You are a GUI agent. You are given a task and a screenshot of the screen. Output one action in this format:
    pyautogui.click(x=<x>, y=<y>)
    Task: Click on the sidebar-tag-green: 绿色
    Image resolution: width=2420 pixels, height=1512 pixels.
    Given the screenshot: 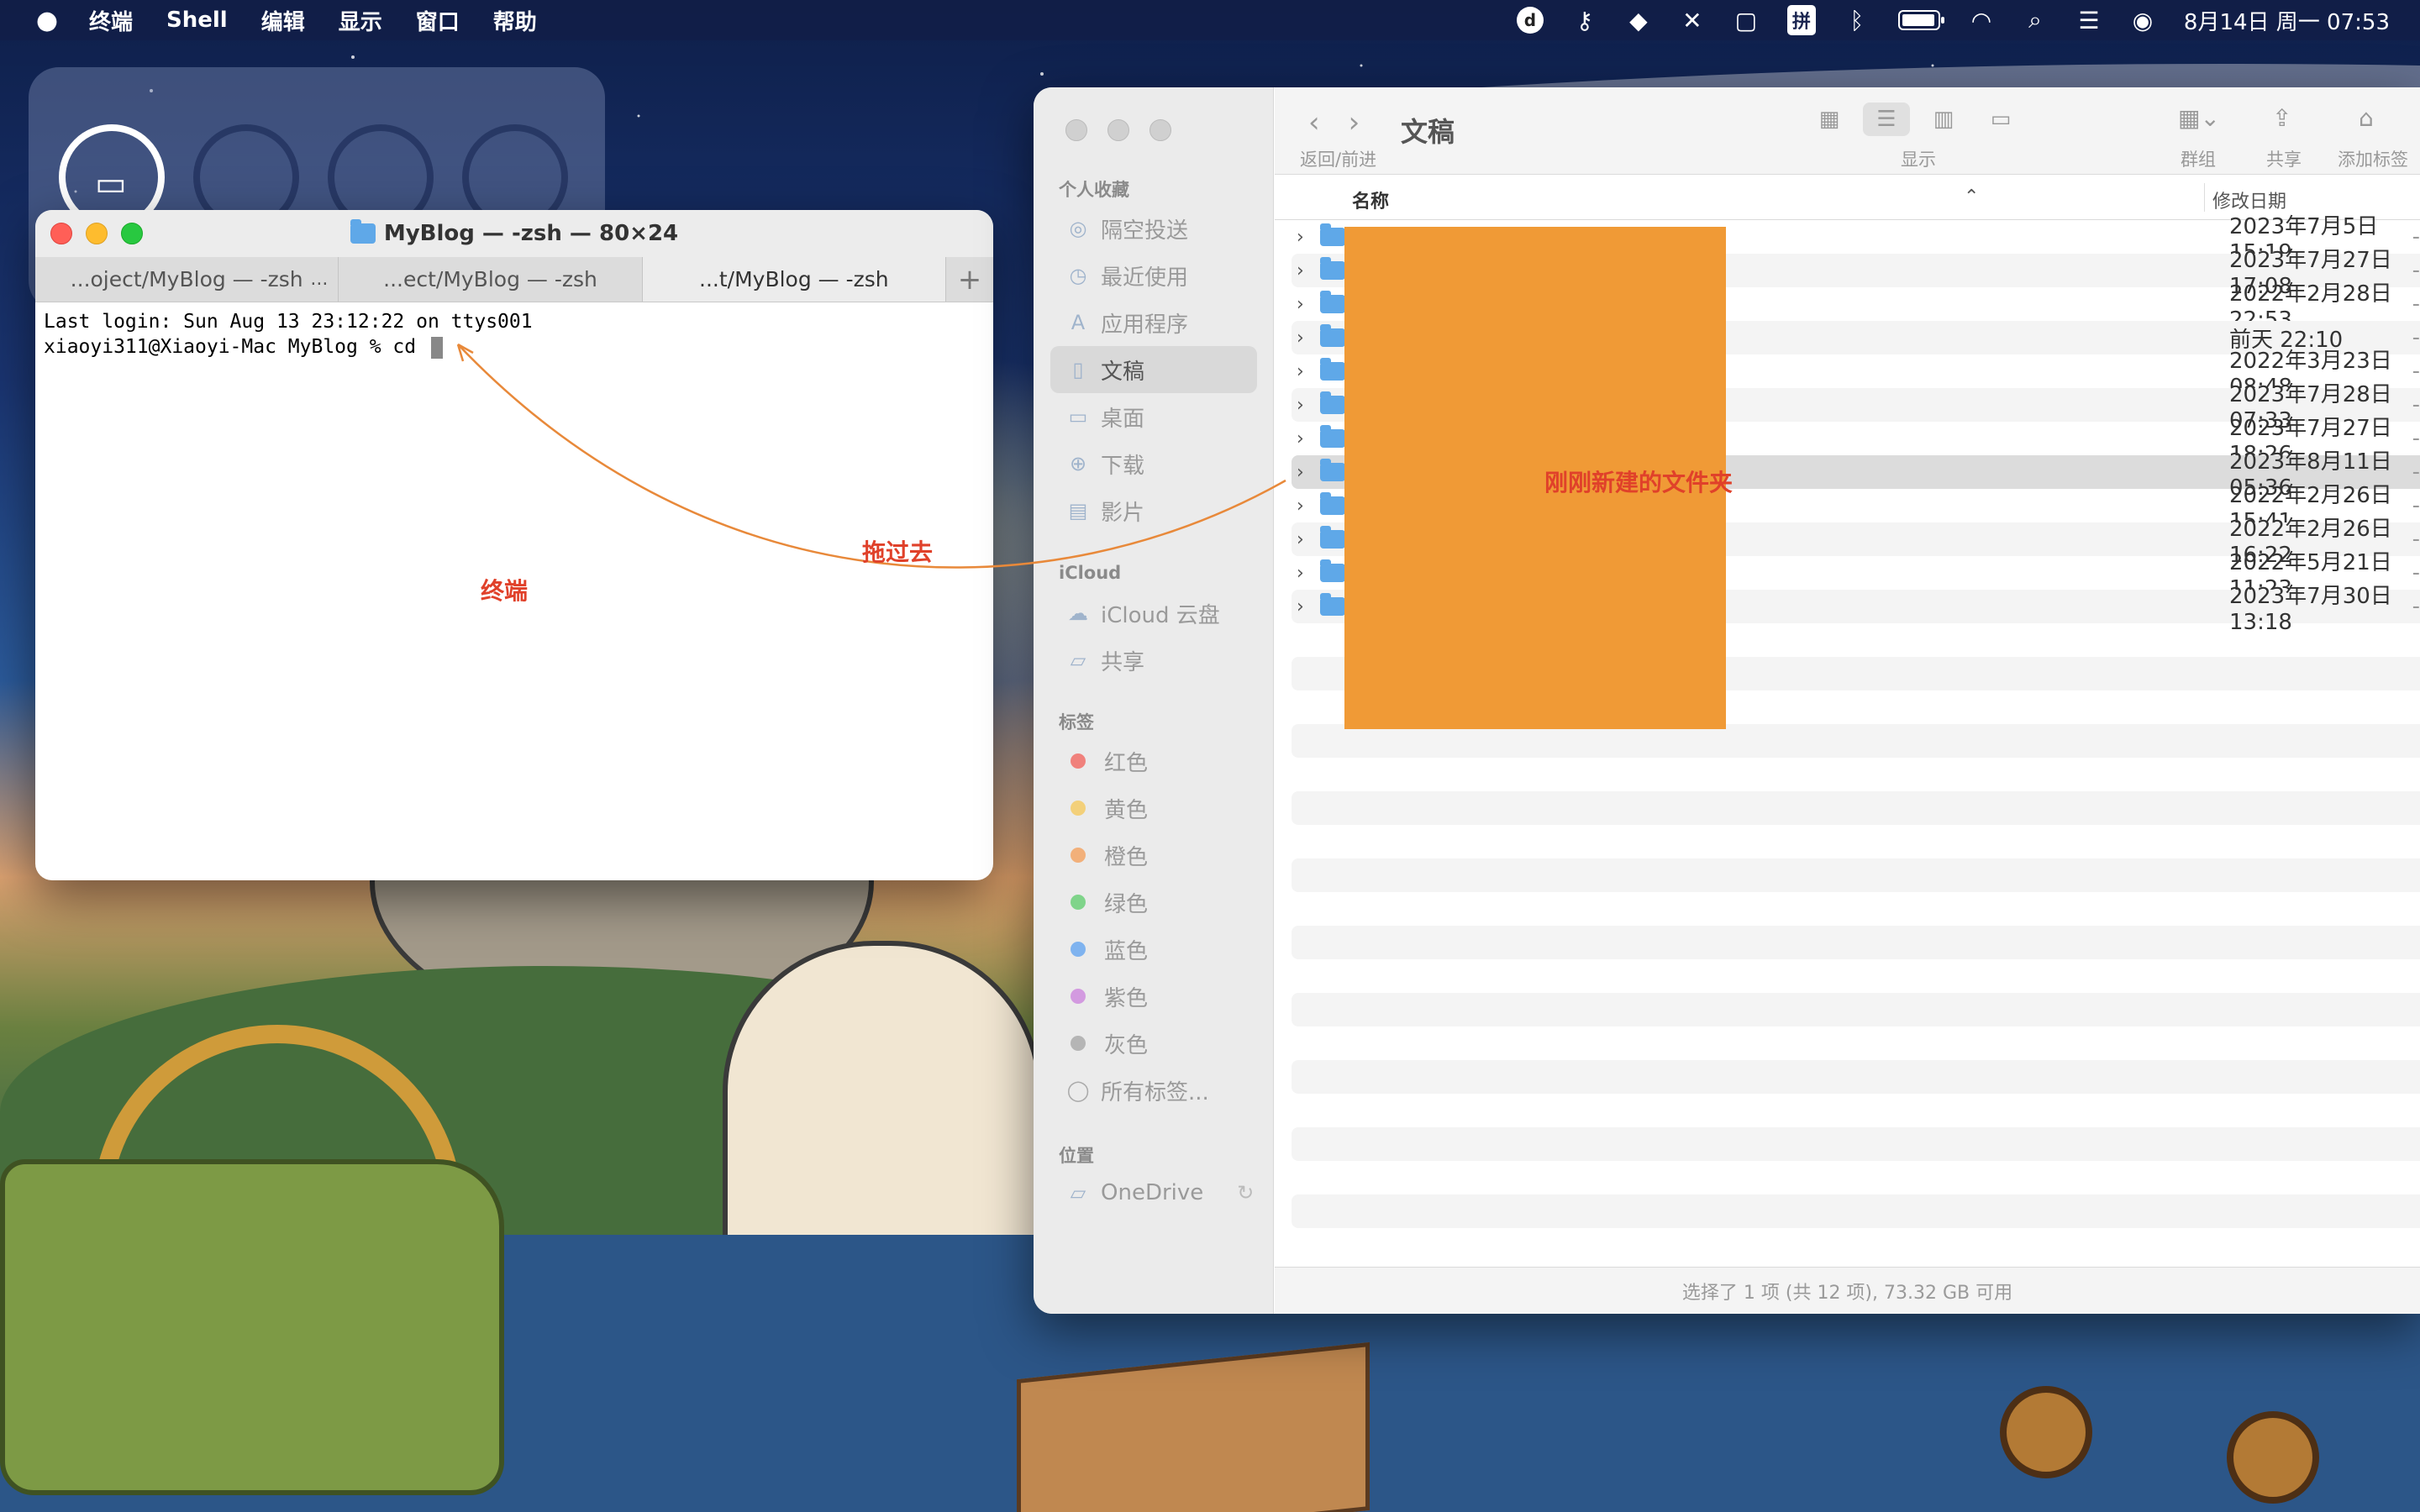 What is the action you would take?
    pyautogui.click(x=1153, y=902)
    